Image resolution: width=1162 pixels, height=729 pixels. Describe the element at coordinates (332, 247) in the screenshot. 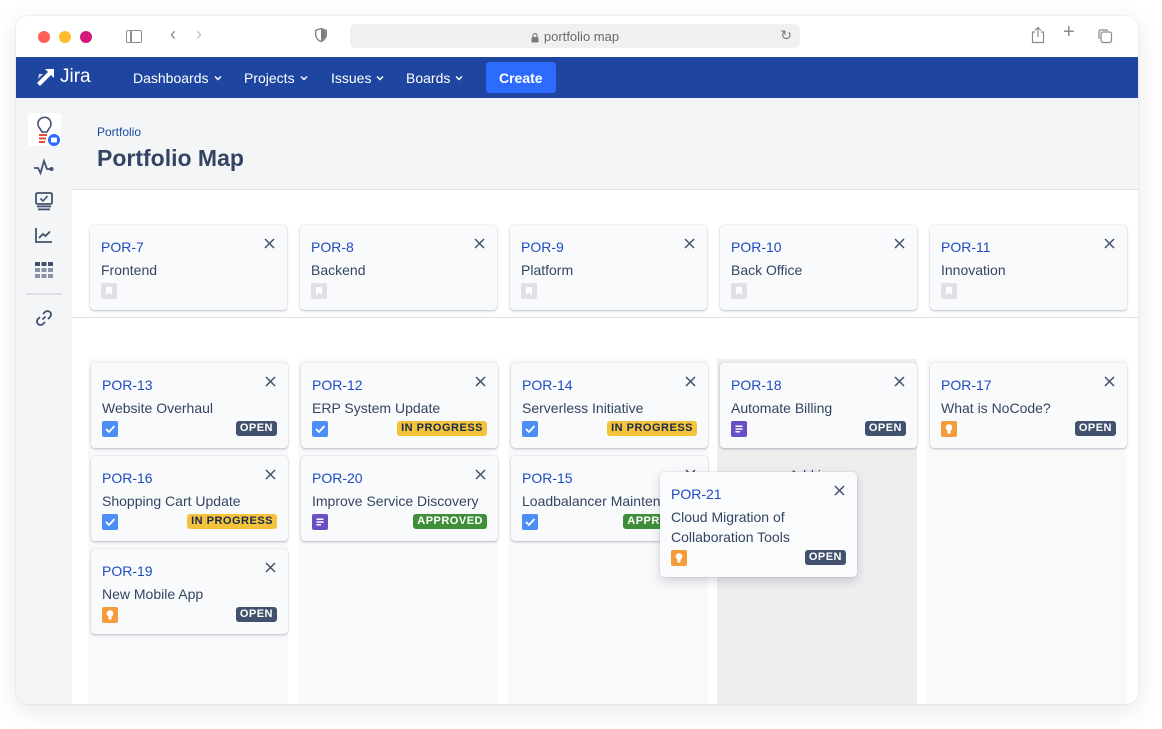

I see `issue-key: POR-8` at that location.